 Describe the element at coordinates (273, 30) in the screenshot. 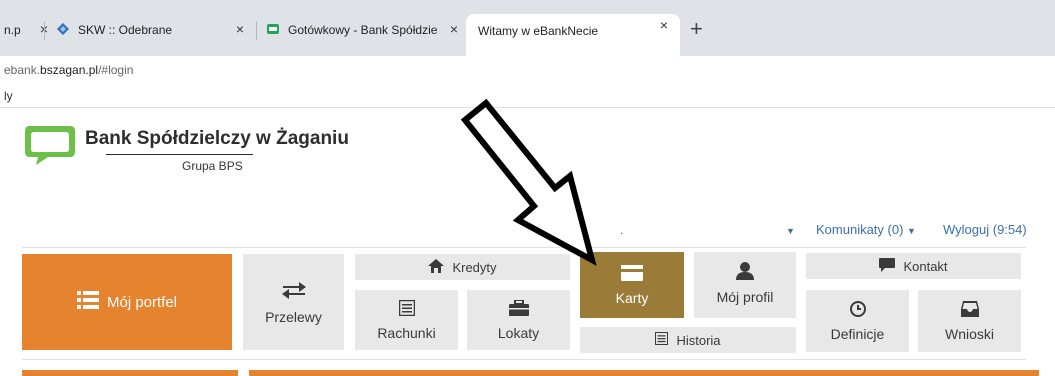

I see `bank-favicon-icon` at that location.